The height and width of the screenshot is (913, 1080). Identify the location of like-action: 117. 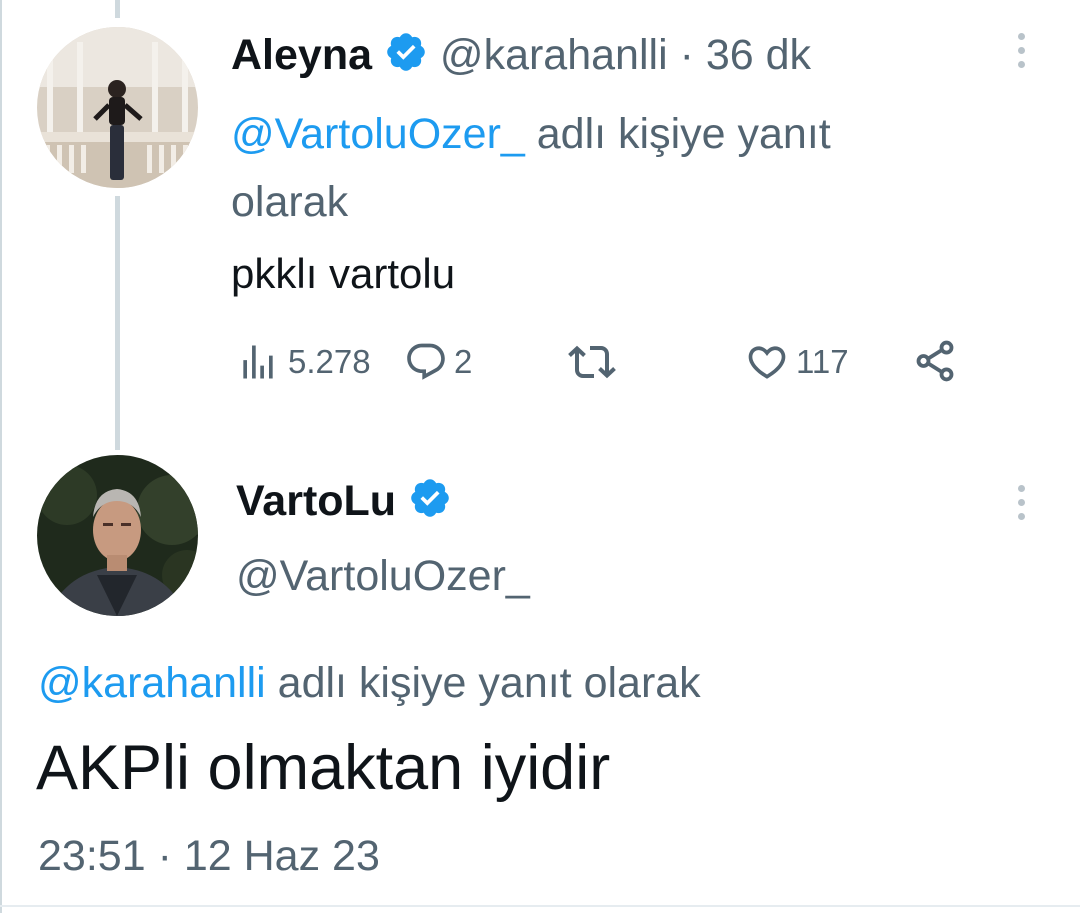
(796, 362).